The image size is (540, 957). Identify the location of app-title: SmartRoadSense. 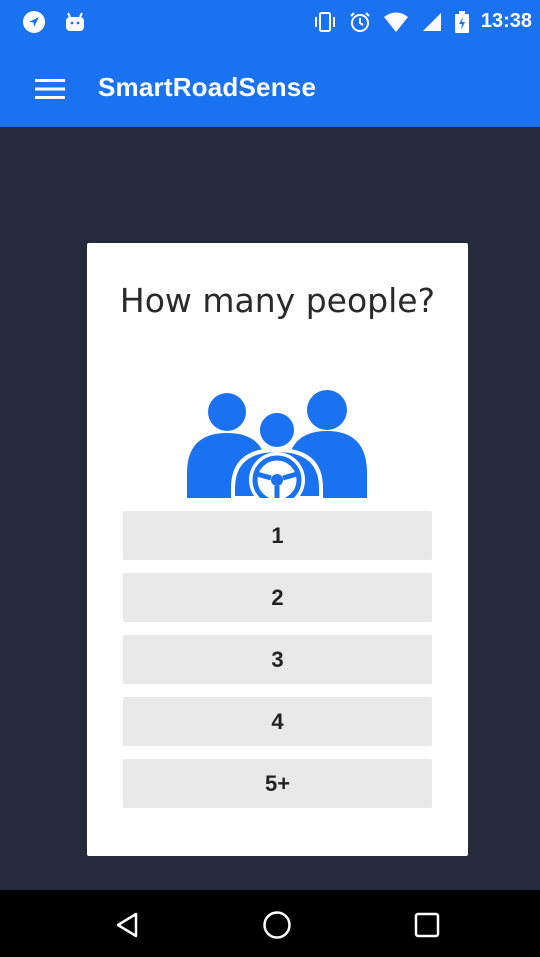
(207, 87).